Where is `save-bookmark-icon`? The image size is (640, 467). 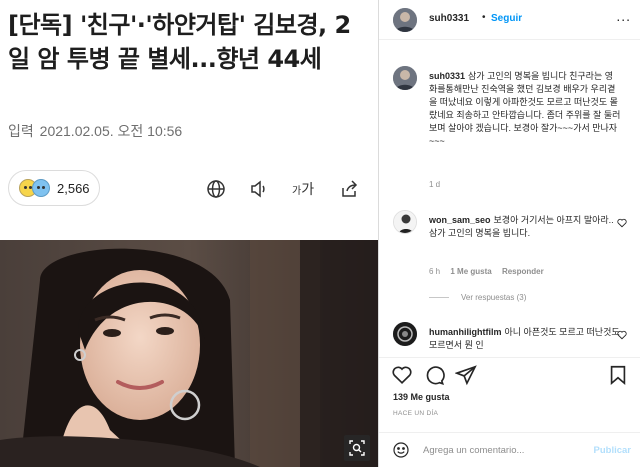 save-bookmark-icon is located at coordinates (618, 375).